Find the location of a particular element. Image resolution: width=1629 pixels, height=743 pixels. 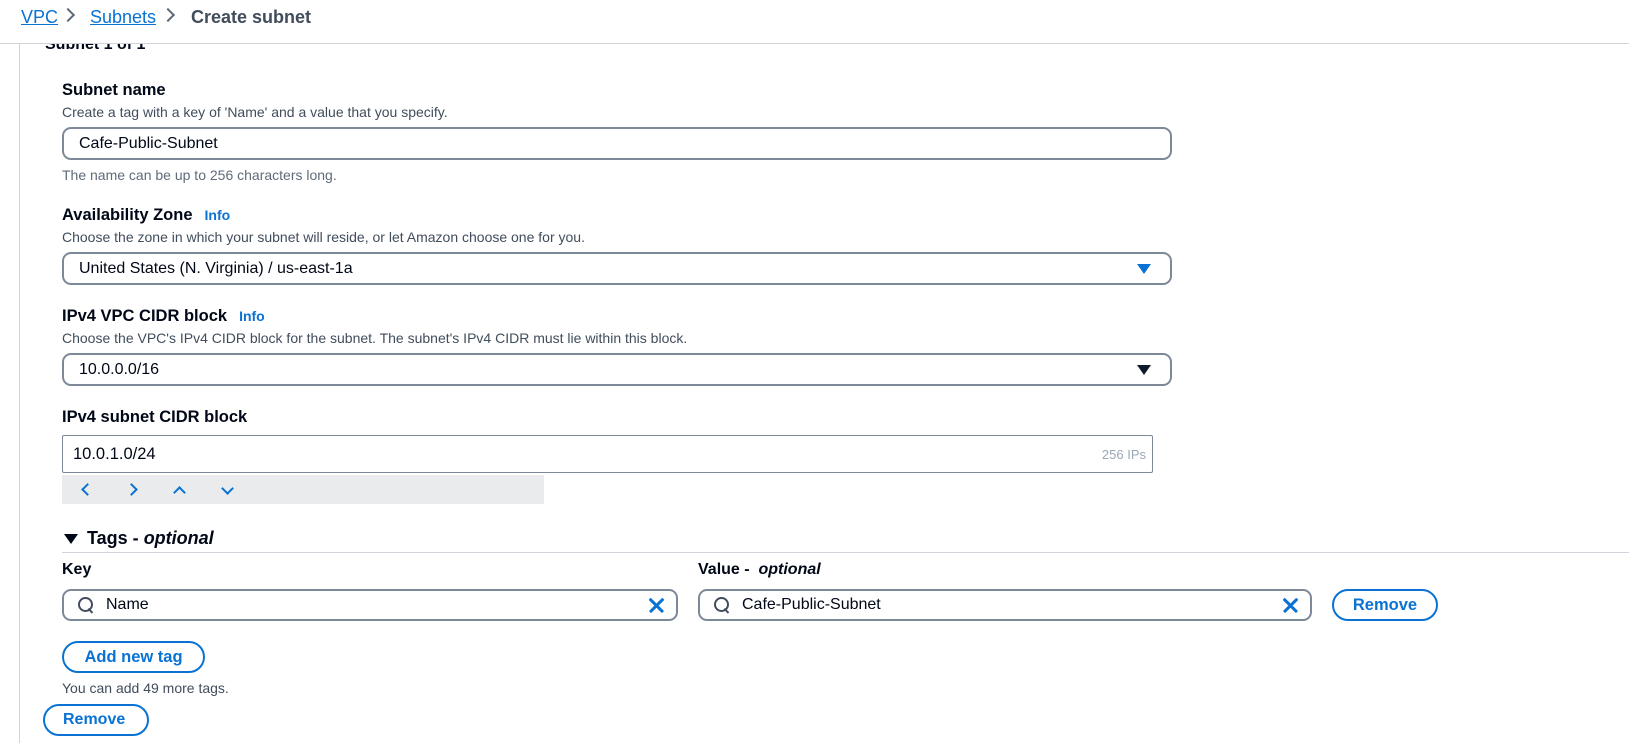

chevron-up-icon is located at coordinates (179, 492).